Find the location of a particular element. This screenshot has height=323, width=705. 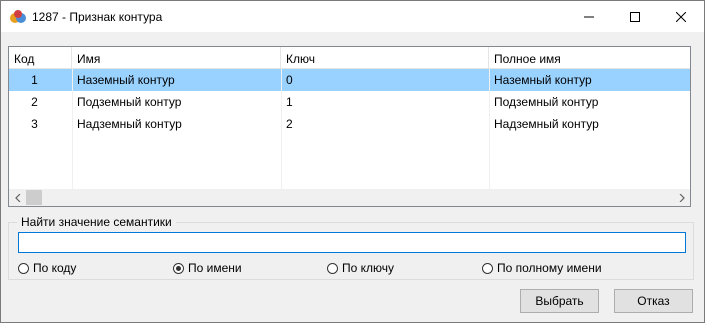

radio-dot-checked is located at coordinates (178, 268).